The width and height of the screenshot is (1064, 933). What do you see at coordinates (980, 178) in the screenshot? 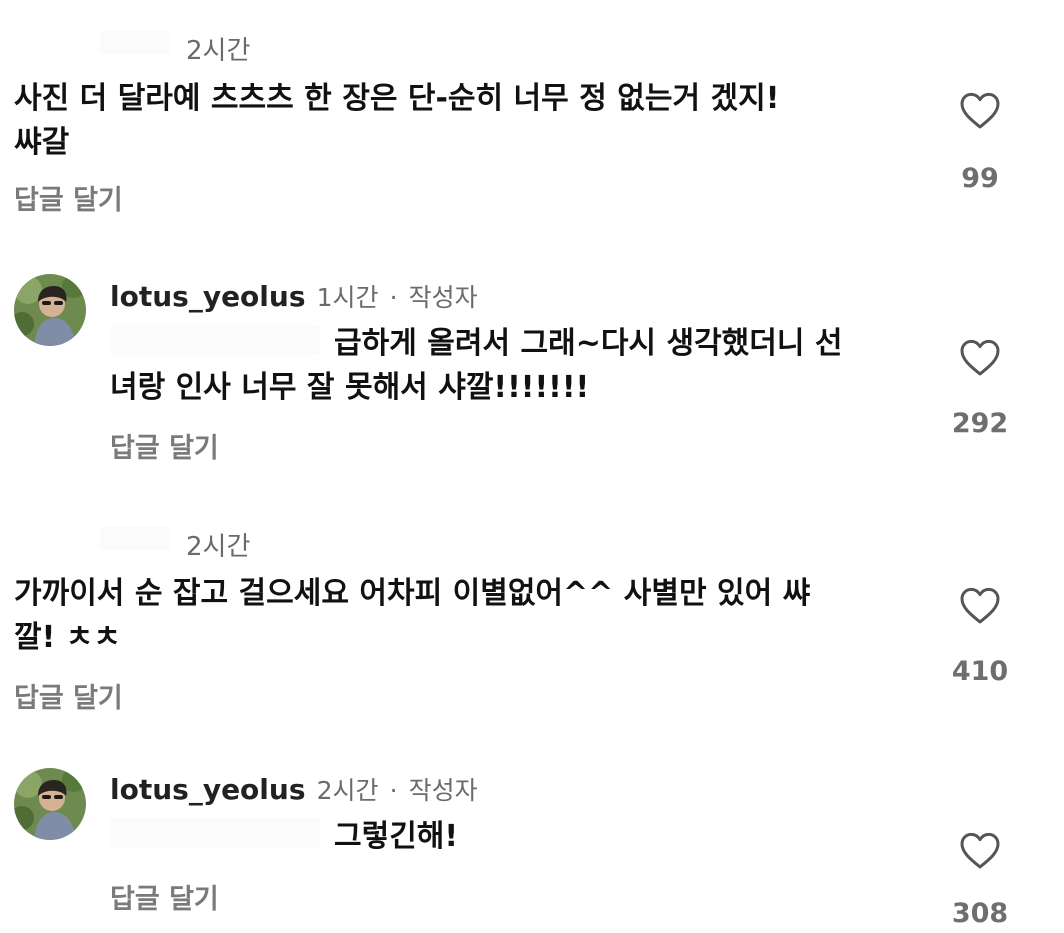
I see `like-count: 99` at bounding box center [980, 178].